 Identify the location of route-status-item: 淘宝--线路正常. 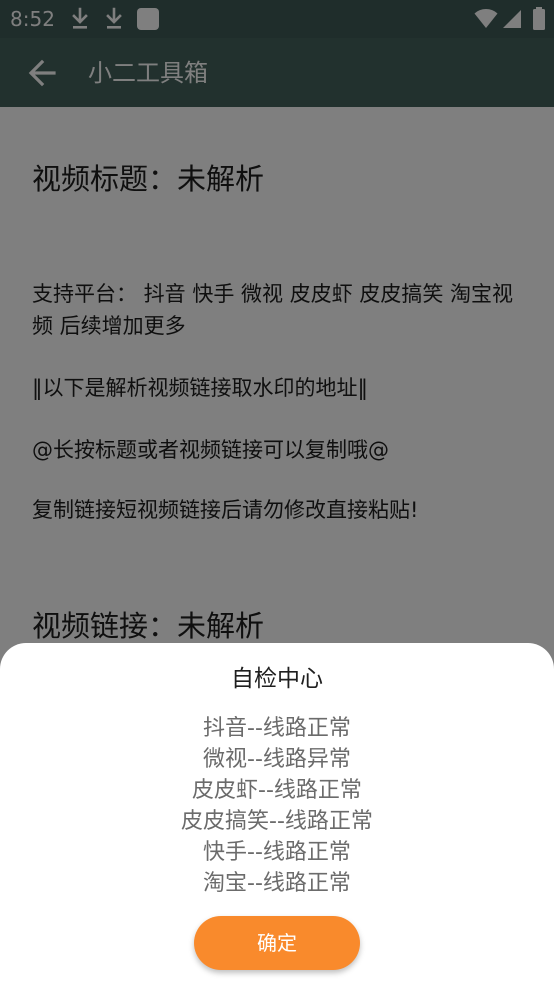
(277, 883).